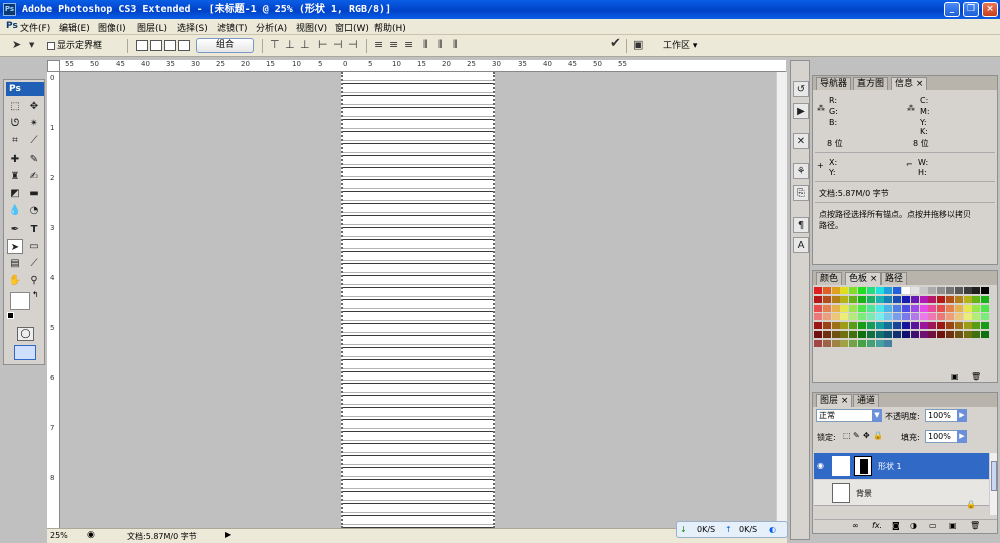  Describe the element at coordinates (638, 44) in the screenshot. I see `tool-preset-icon: ▣` at that location.